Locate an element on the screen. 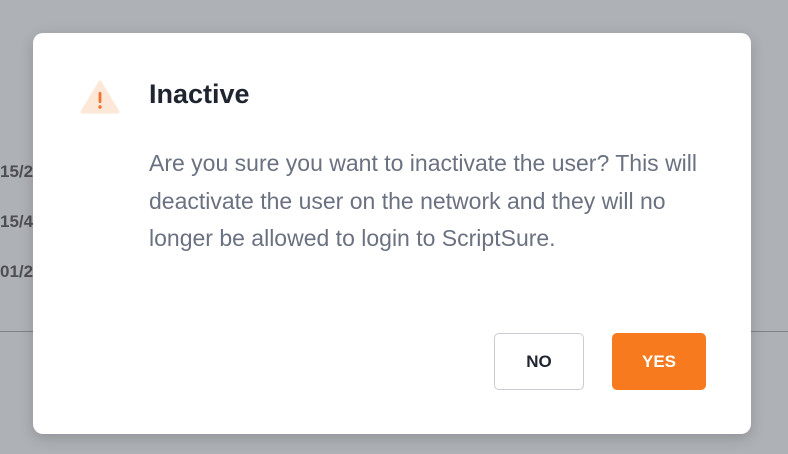 Image resolution: width=788 pixels, height=454 pixels. background-date-fragment: 15/2 is located at coordinates (17, 171).